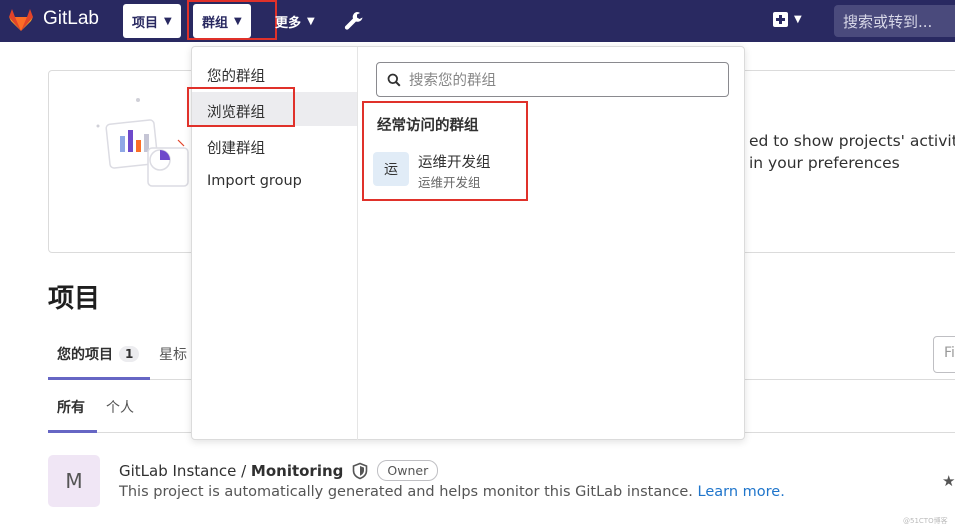 This screenshot has width=955, height=528. Describe the element at coordinates (145, 23) in the screenshot. I see `nav-projects-label: 项目` at that location.